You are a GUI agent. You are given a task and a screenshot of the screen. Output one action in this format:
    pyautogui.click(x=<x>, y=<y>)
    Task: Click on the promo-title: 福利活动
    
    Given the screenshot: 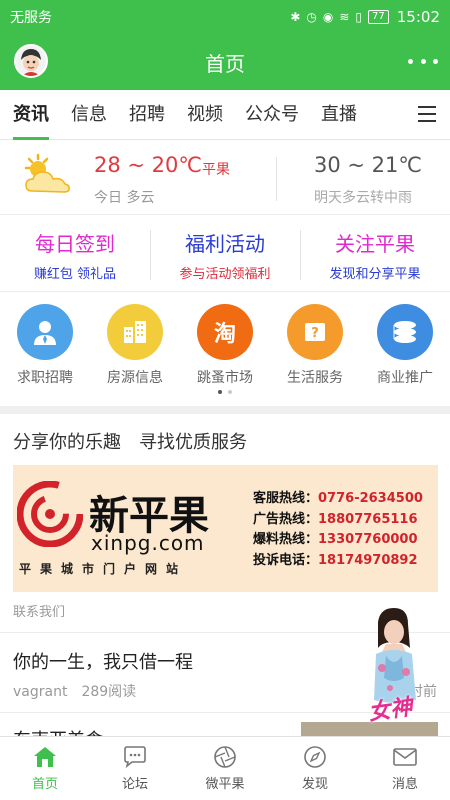 What is the action you would take?
    pyautogui.click(x=225, y=244)
    